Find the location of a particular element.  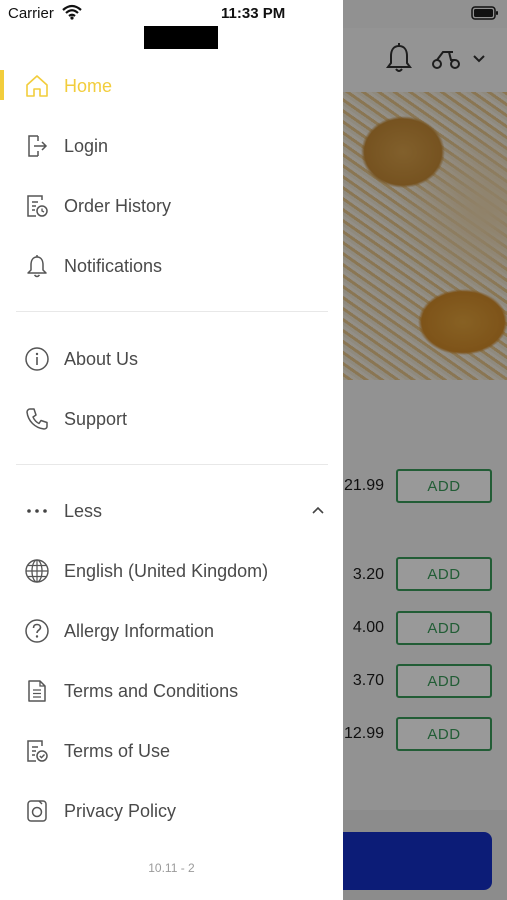

battery-icon is located at coordinates (485, 13).